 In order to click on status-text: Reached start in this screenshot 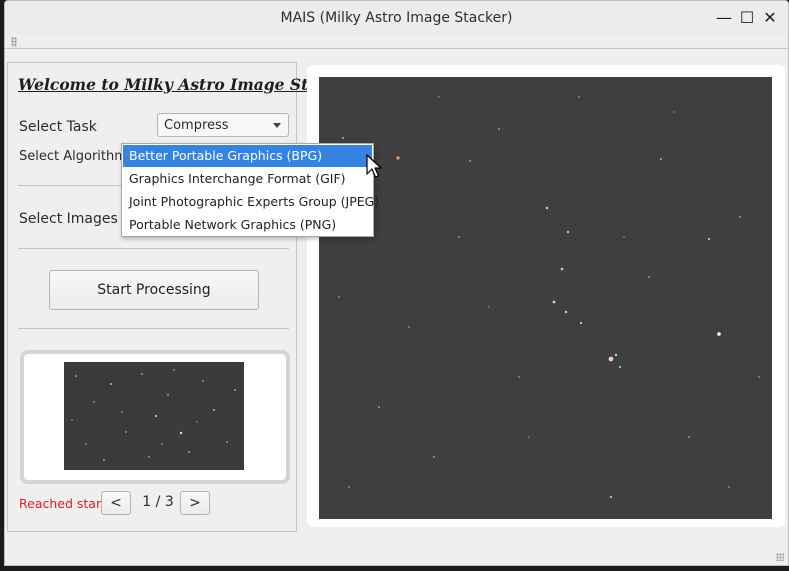, I will do `click(62, 503)`.